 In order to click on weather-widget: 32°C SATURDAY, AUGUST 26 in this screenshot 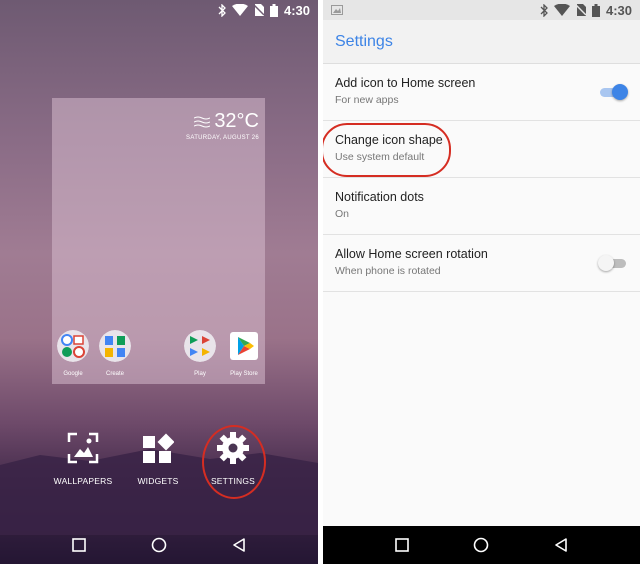, I will do `click(222, 125)`.